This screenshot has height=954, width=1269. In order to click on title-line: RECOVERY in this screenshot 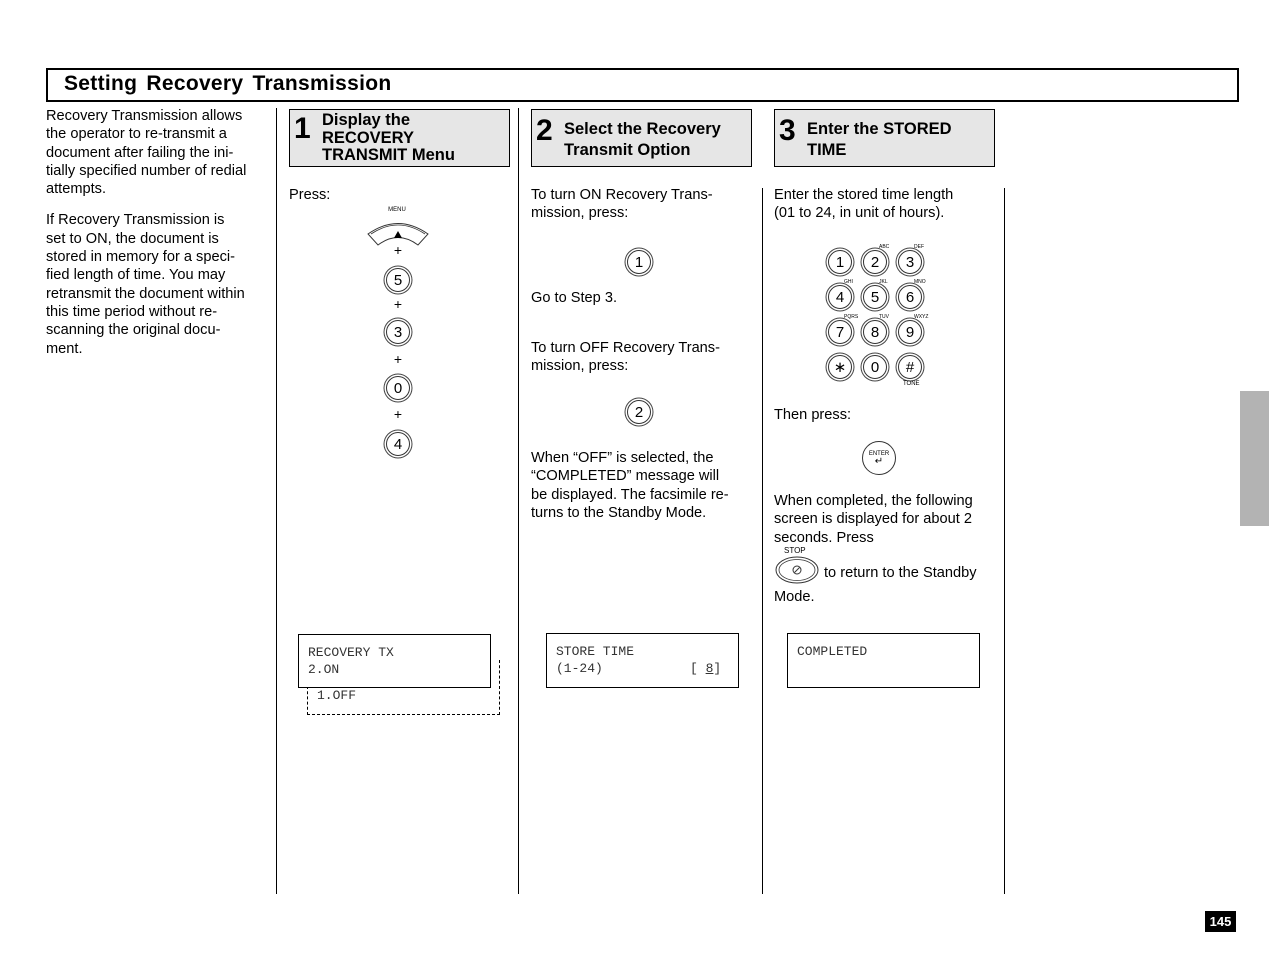, I will do `click(368, 137)`.